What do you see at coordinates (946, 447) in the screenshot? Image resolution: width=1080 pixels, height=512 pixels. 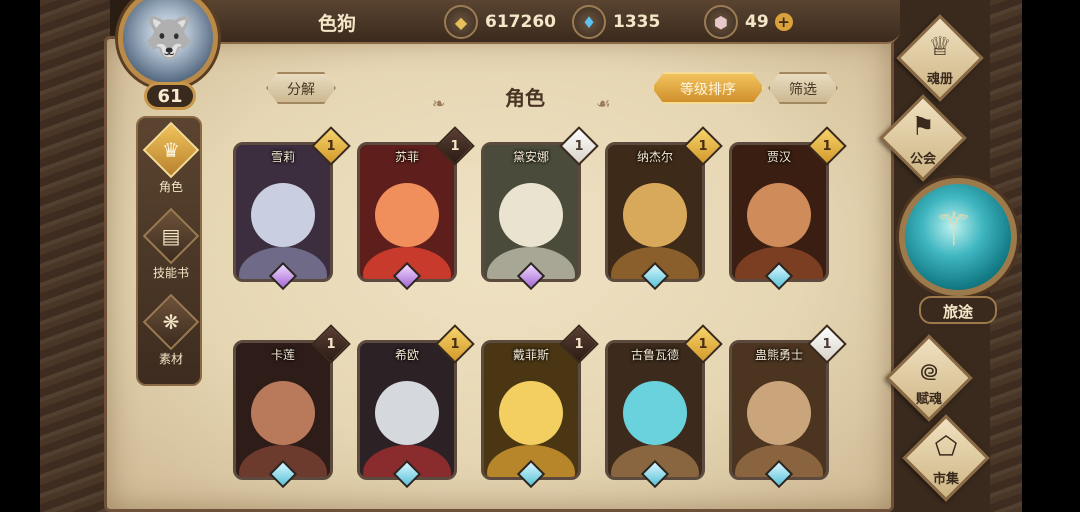 I see `market-icon: ⬠` at bounding box center [946, 447].